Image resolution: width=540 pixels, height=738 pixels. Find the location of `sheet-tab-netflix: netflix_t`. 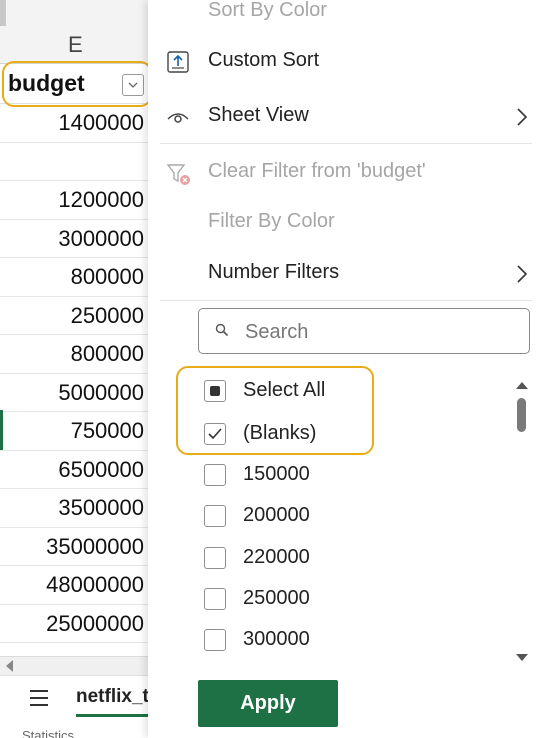

sheet-tab-netflix: netflix_t is located at coordinates (112, 697).